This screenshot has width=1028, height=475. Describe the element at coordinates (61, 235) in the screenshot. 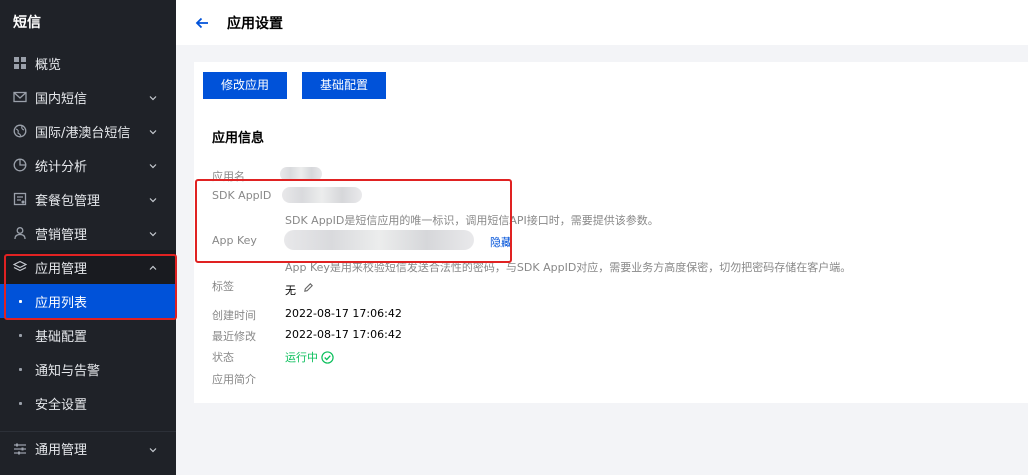

I see `sidebar-item-label: 营销管理` at that location.